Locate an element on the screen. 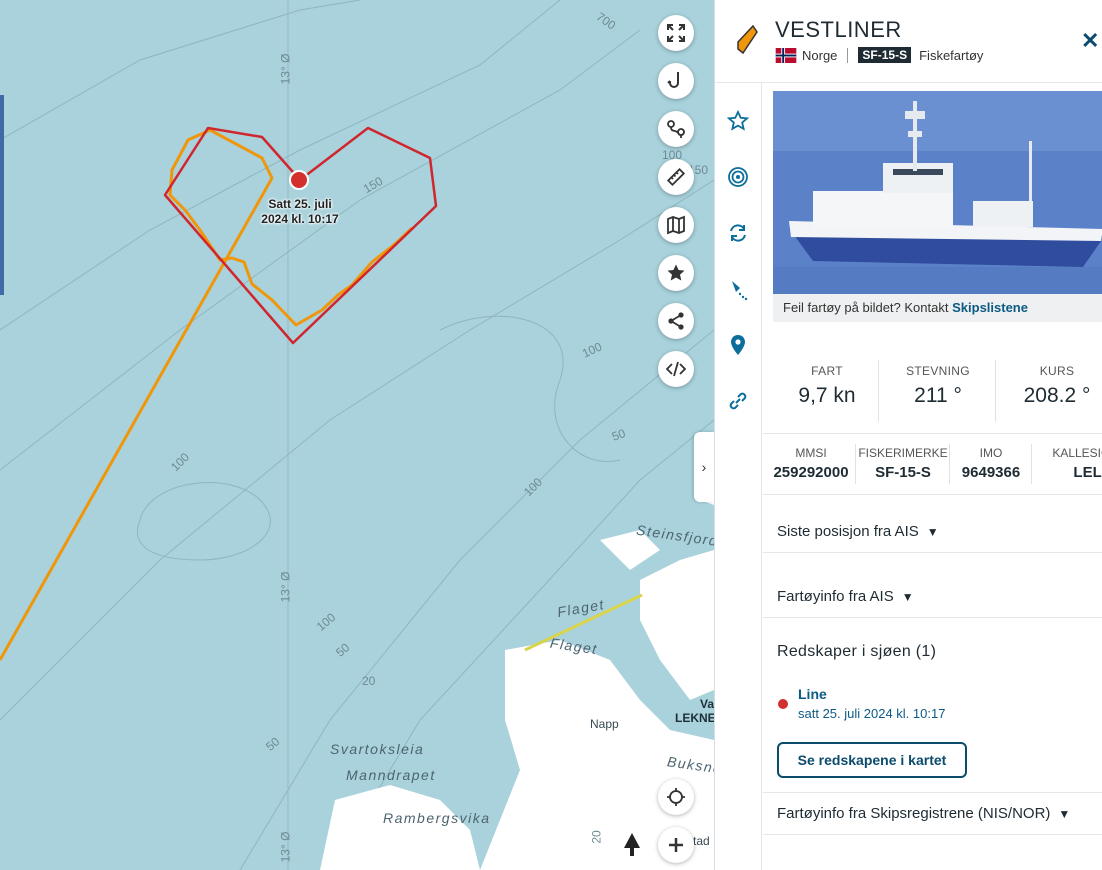 Image resolution: width=1102 pixels, height=870 pixels. measure-button is located at coordinates (676, 177).